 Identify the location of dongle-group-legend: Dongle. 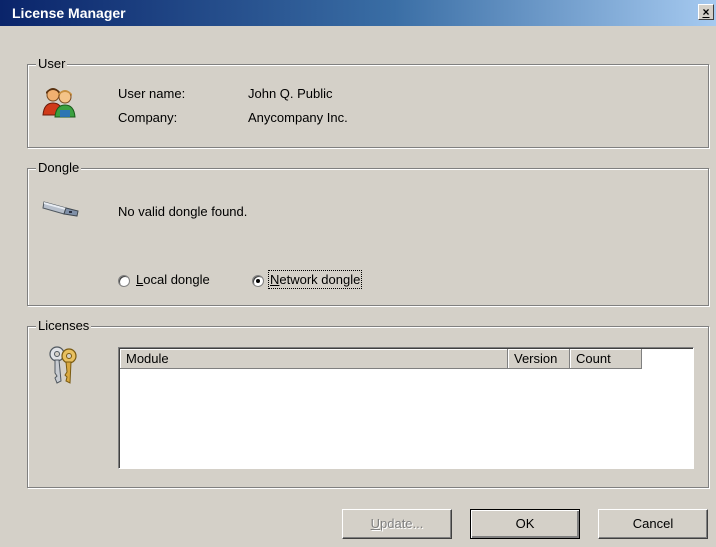
(59, 167).